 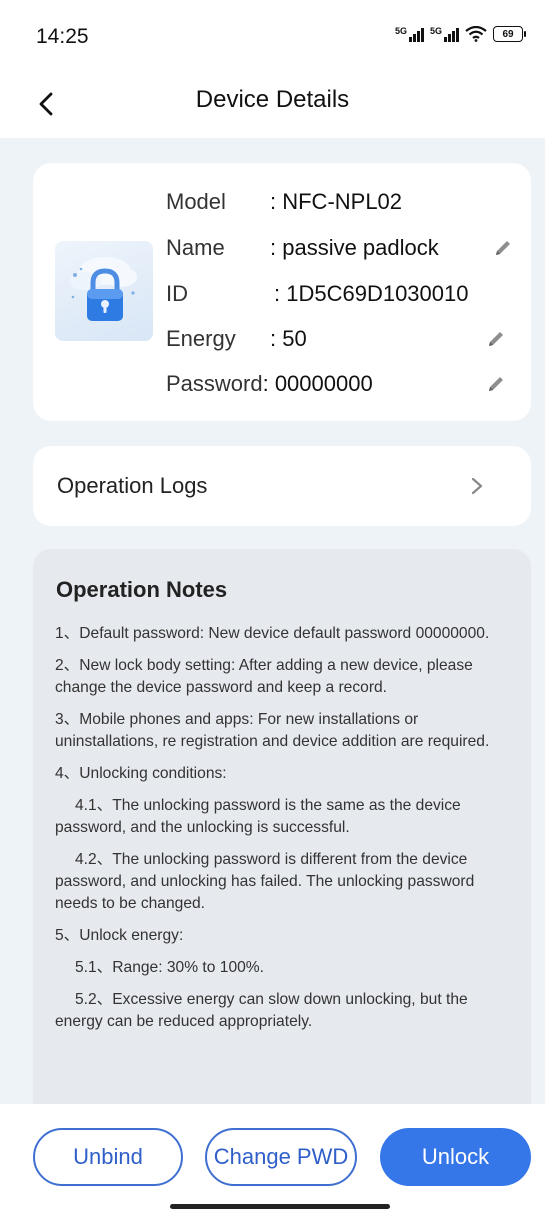 I want to click on status-bar: 14:25 5G 5G 69, so click(x=272, y=35).